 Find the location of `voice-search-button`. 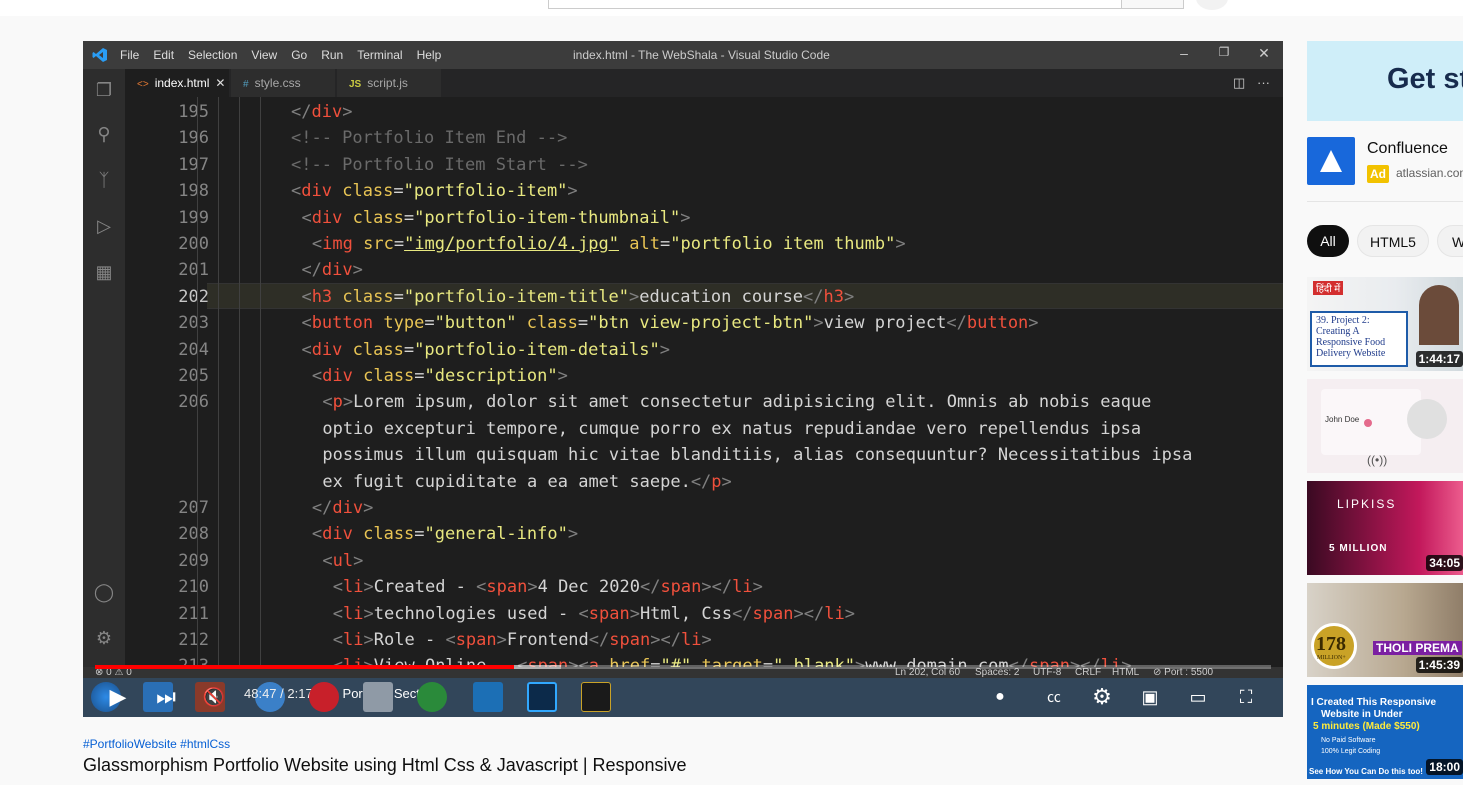

voice-search-button is located at coordinates (1212, 5).